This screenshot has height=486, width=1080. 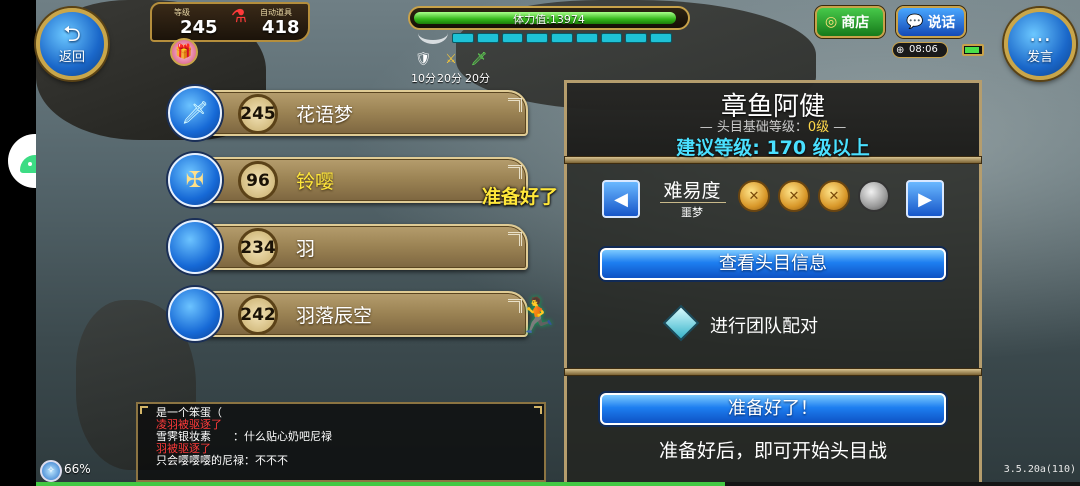 I want to click on list-item-name: 铃嘤, so click(x=315, y=182).